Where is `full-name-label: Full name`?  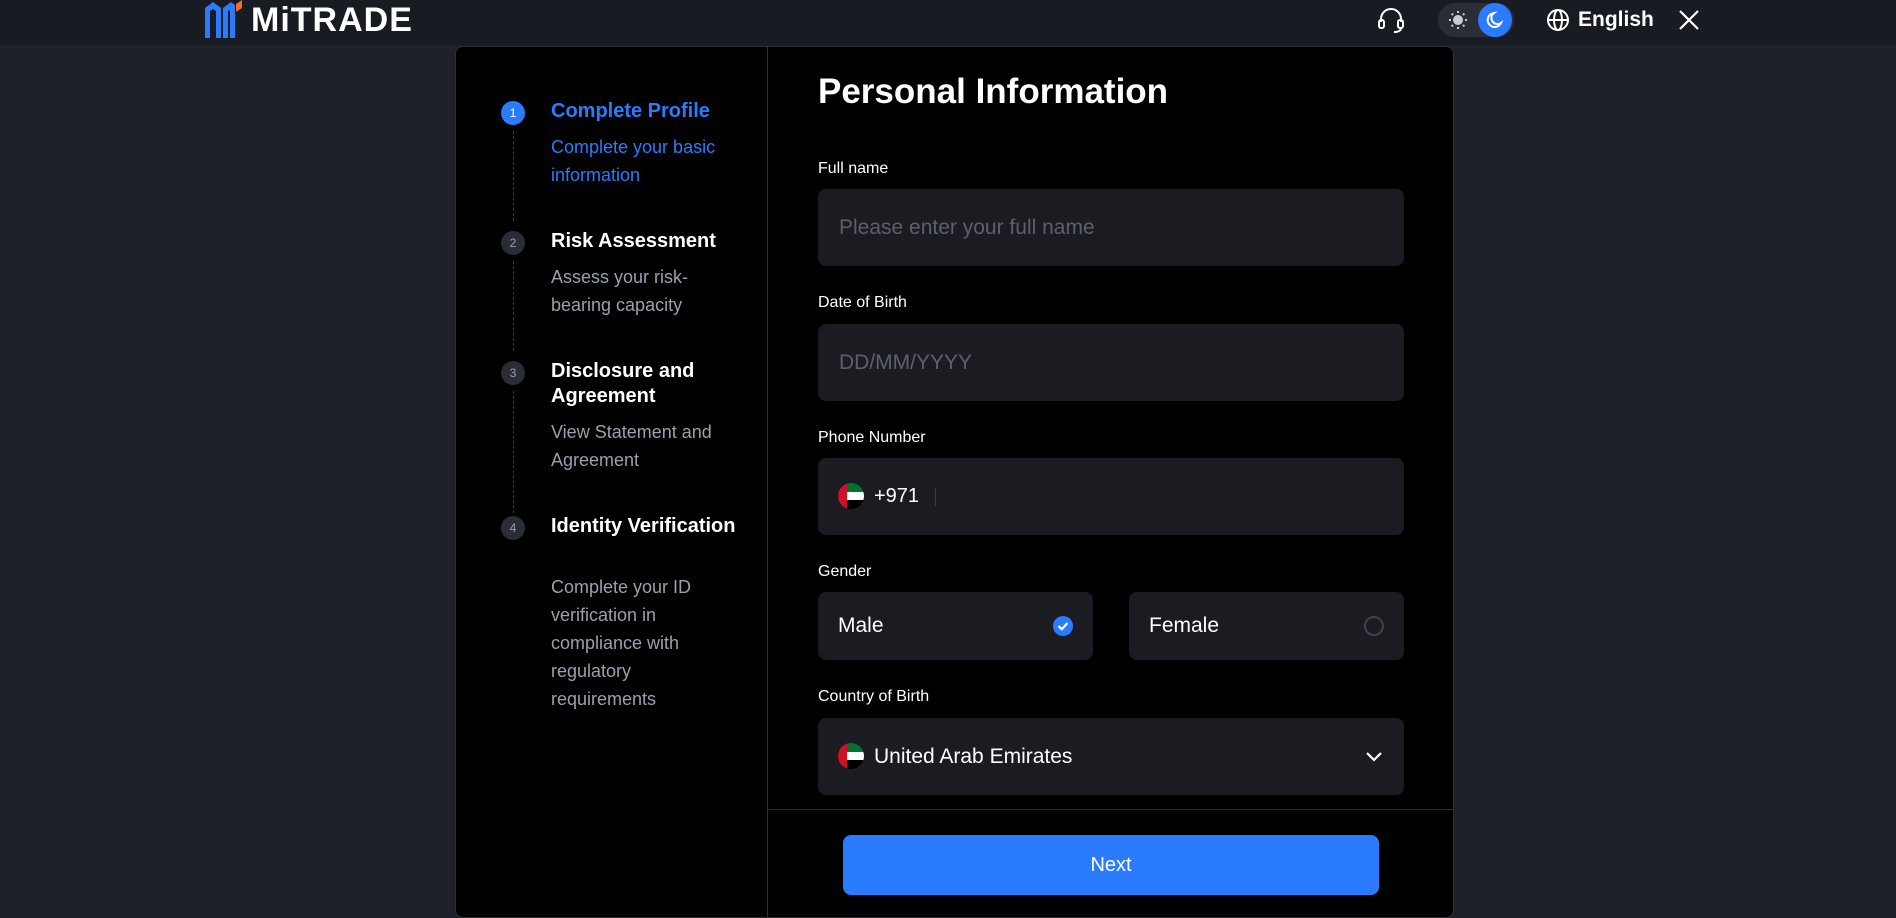 full-name-label: Full name is located at coordinates (853, 168).